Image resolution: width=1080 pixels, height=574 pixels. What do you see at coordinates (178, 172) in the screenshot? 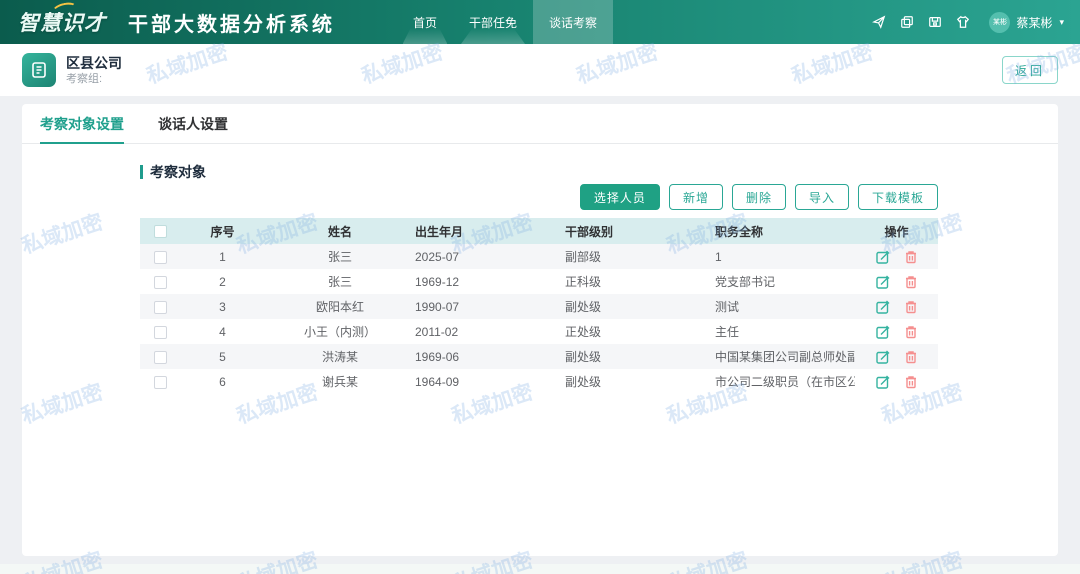
I see `section-title-text: 考察对象` at bounding box center [178, 172].